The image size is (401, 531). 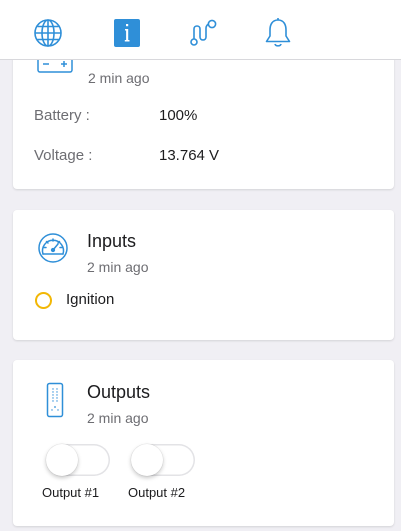 I want to click on bell-icon, so click(x=278, y=32).